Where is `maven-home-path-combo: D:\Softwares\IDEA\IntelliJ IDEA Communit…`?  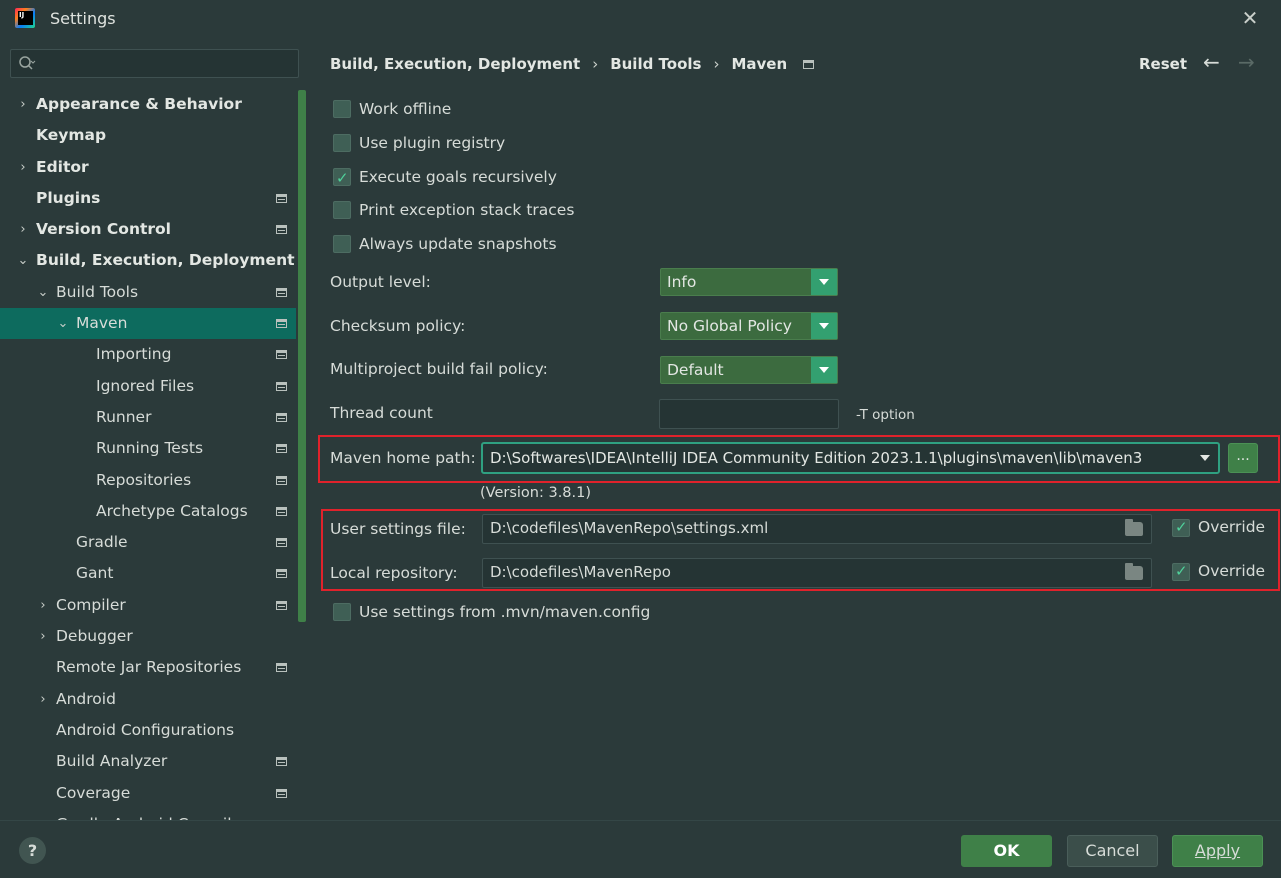
maven-home-path-combo: D:\Softwares\IDEA\IntelliJ IDEA Communit… is located at coordinates (850, 458).